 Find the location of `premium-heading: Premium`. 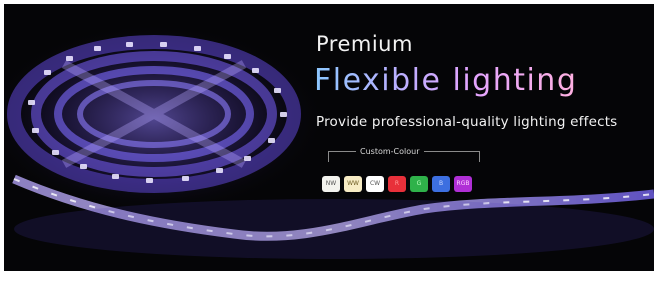

premium-heading: Premium is located at coordinates (364, 44).